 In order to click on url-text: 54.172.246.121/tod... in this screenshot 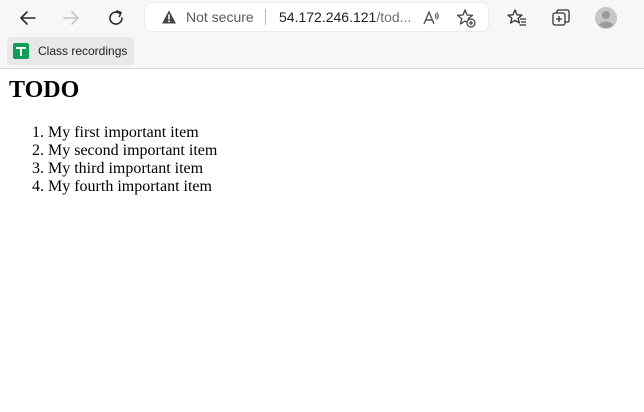, I will do `click(345, 17)`.